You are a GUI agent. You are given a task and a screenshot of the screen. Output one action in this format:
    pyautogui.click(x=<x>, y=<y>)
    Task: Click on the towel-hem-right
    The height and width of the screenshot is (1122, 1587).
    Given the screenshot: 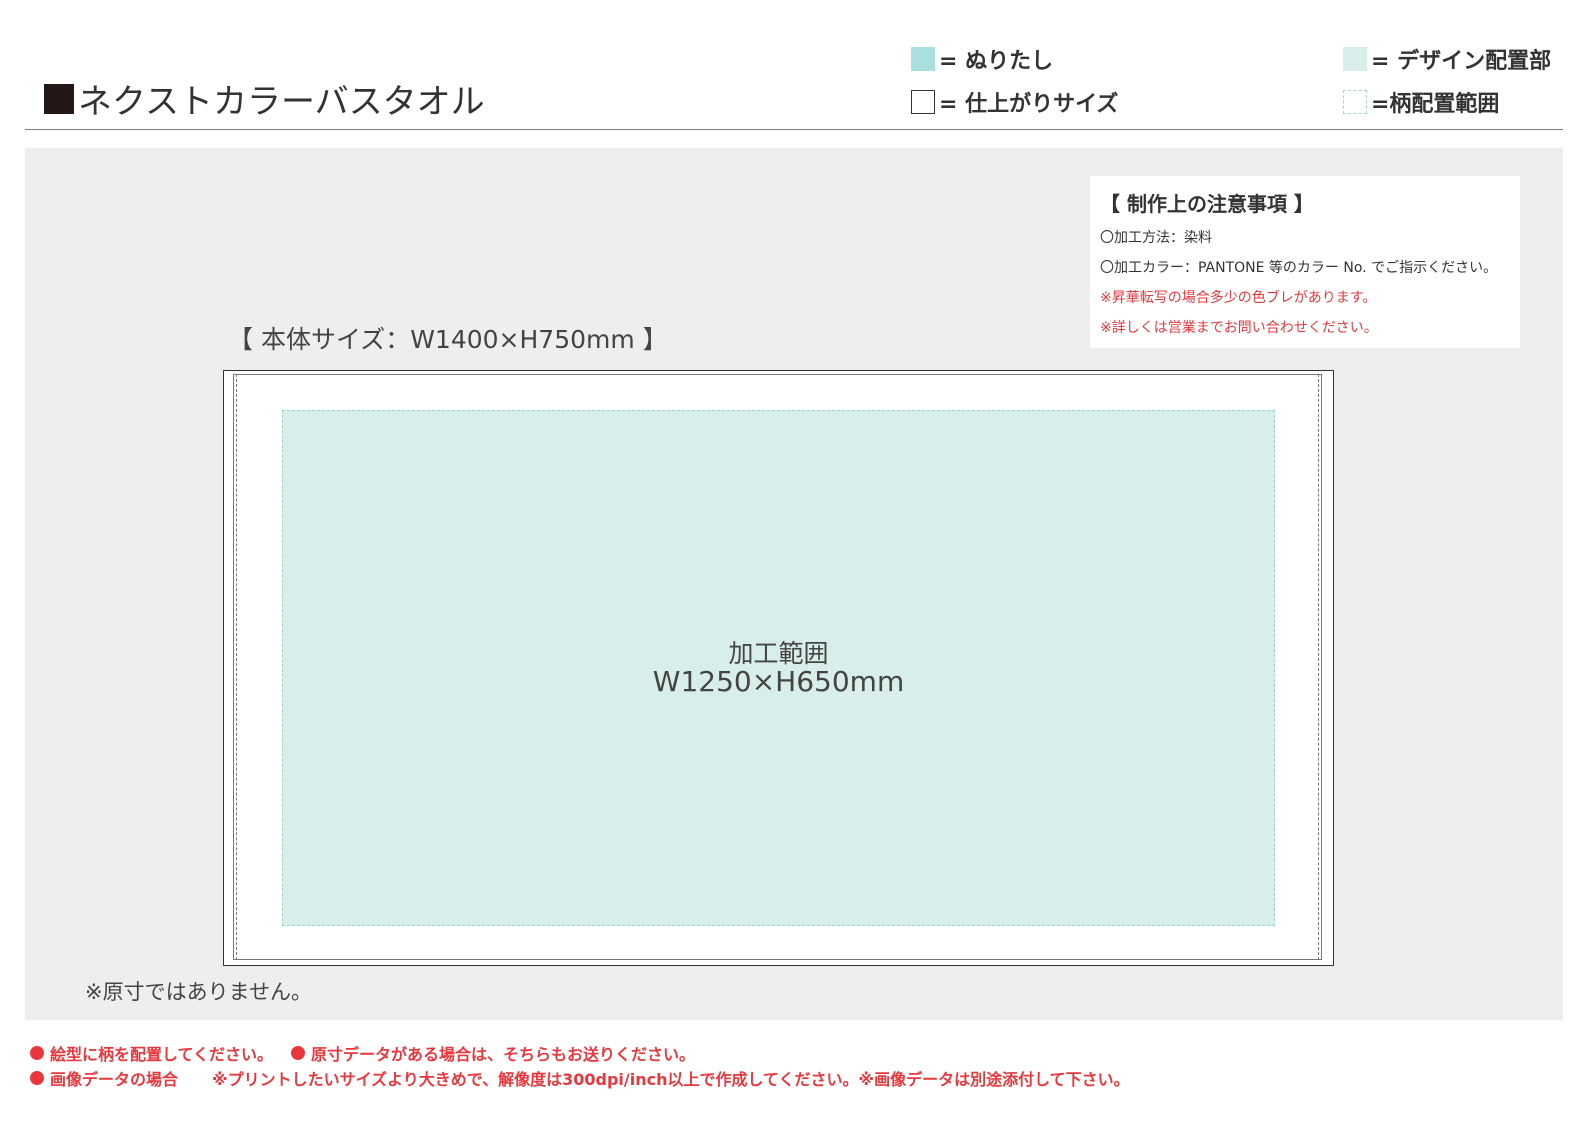 What is the action you would take?
    pyautogui.click(x=1318, y=667)
    